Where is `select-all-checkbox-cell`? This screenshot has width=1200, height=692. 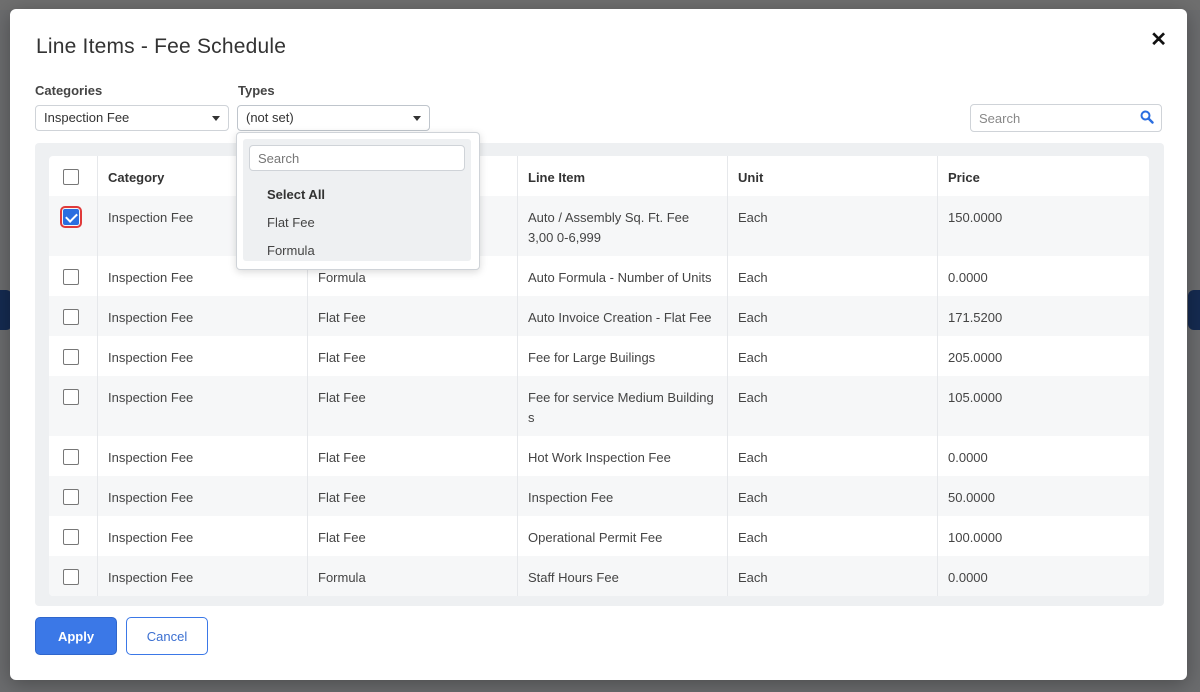 select-all-checkbox-cell is located at coordinates (73, 176).